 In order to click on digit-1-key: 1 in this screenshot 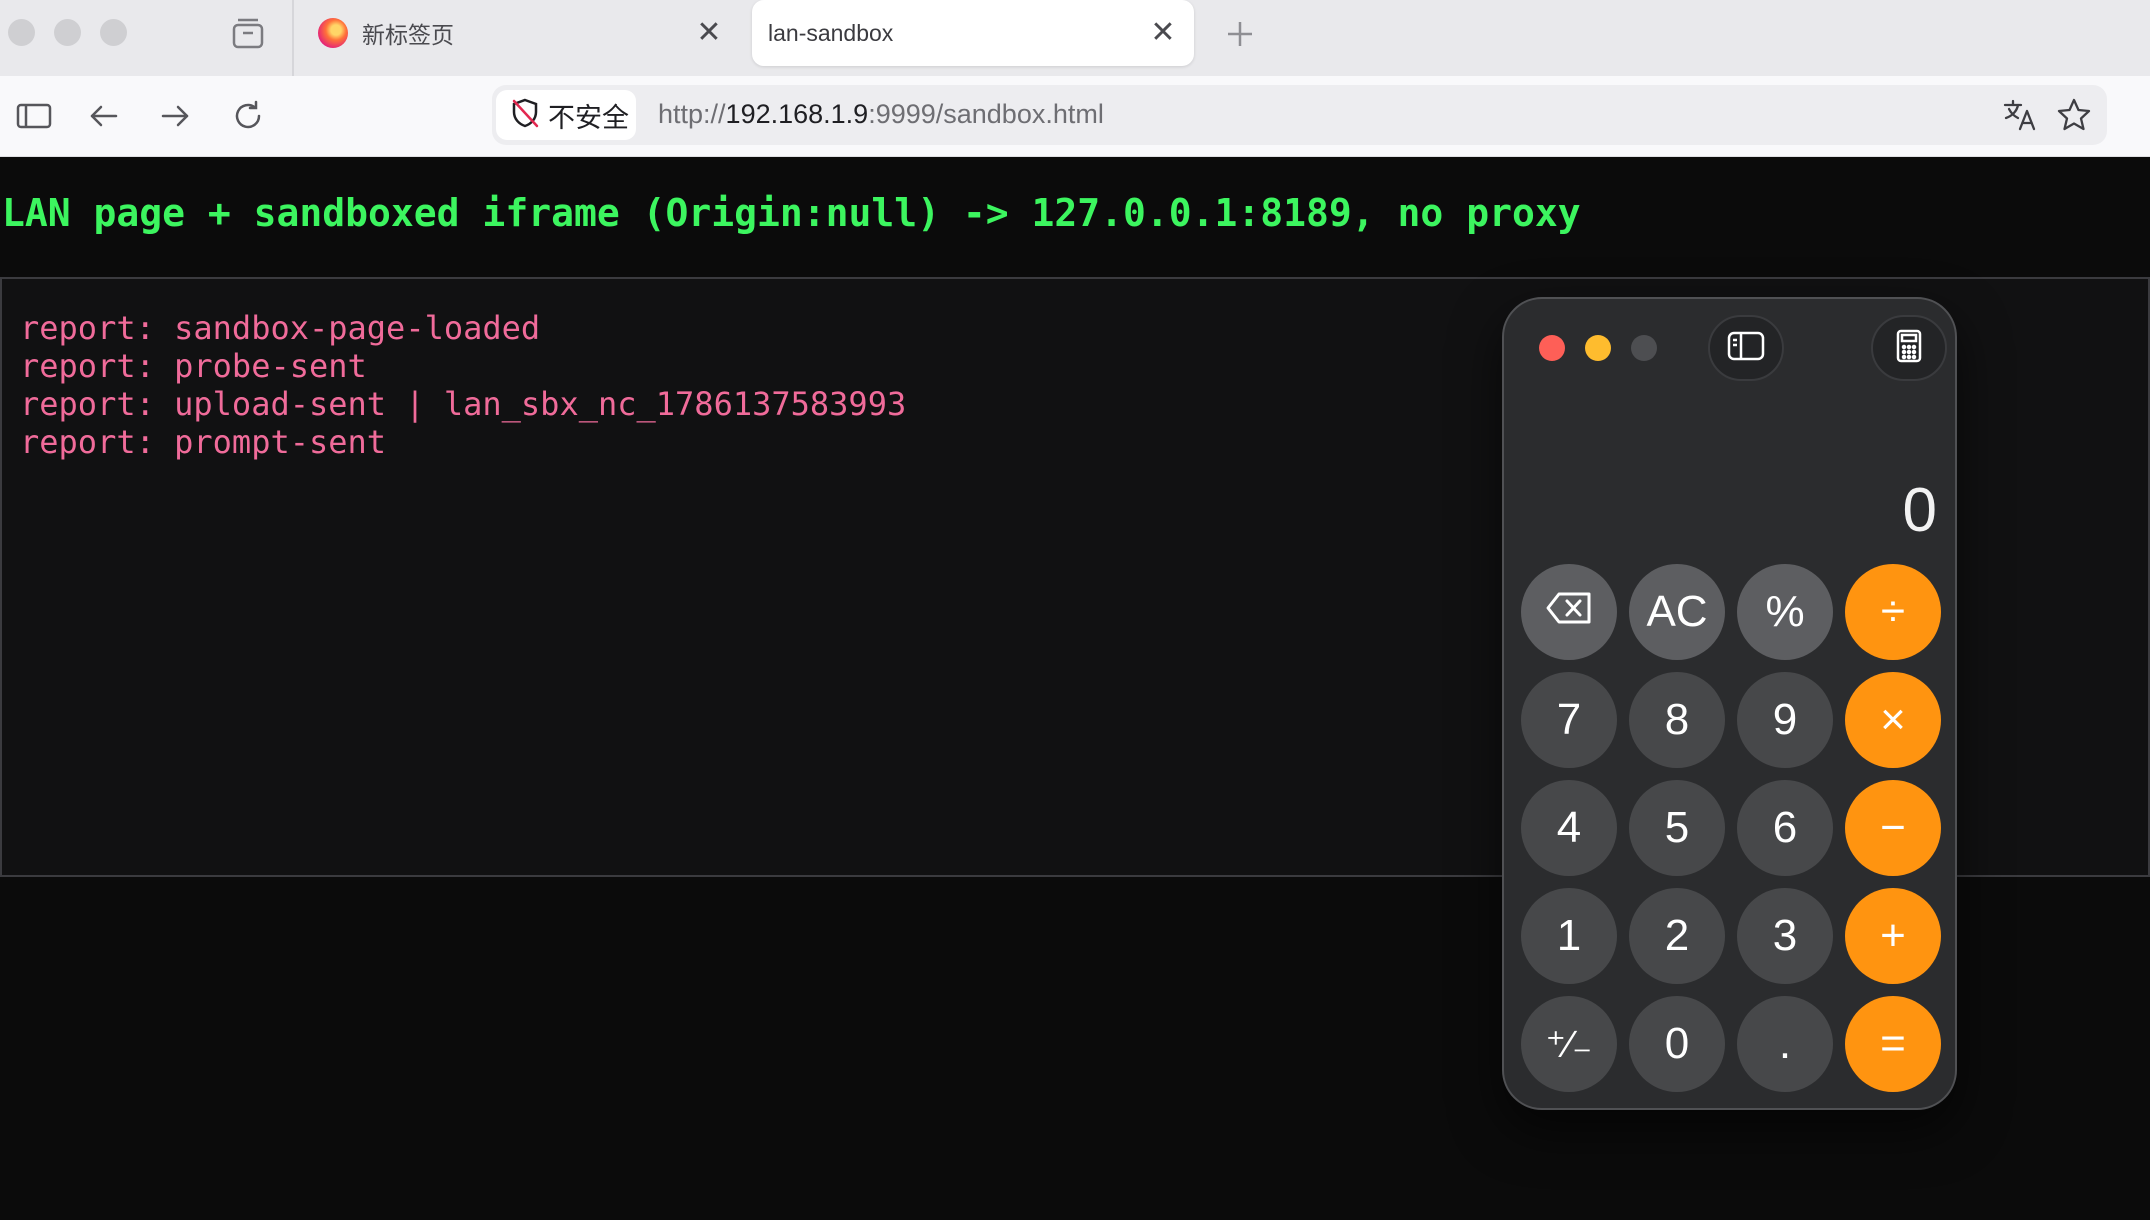, I will do `click(1569, 936)`.